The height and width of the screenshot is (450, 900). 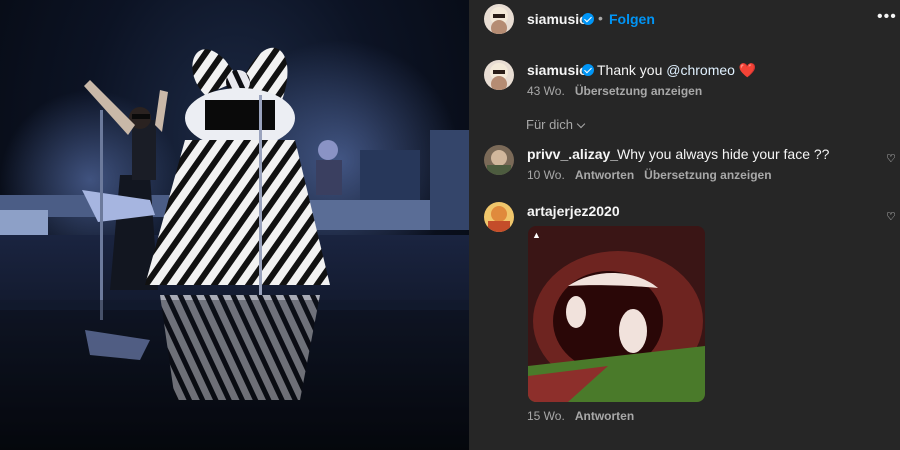 I want to click on author-username: siamusic, so click(x=557, y=19).